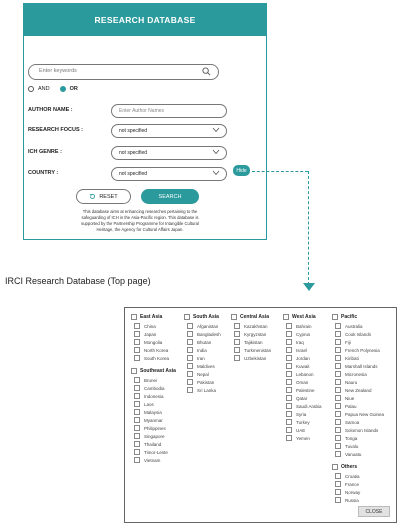 This screenshot has width=401, height=526. Describe the element at coordinates (169, 131) in the screenshot. I see `research-focus-select: not specified` at that location.